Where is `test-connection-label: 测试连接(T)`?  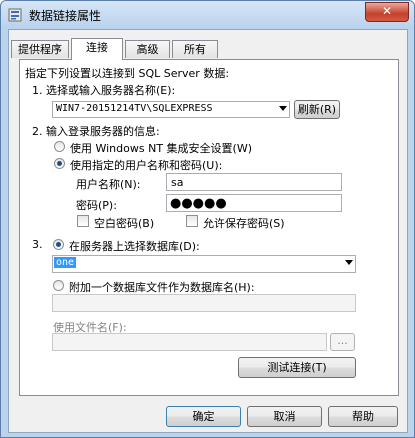 test-connection-label: 测试连接(T) is located at coordinates (297, 367).